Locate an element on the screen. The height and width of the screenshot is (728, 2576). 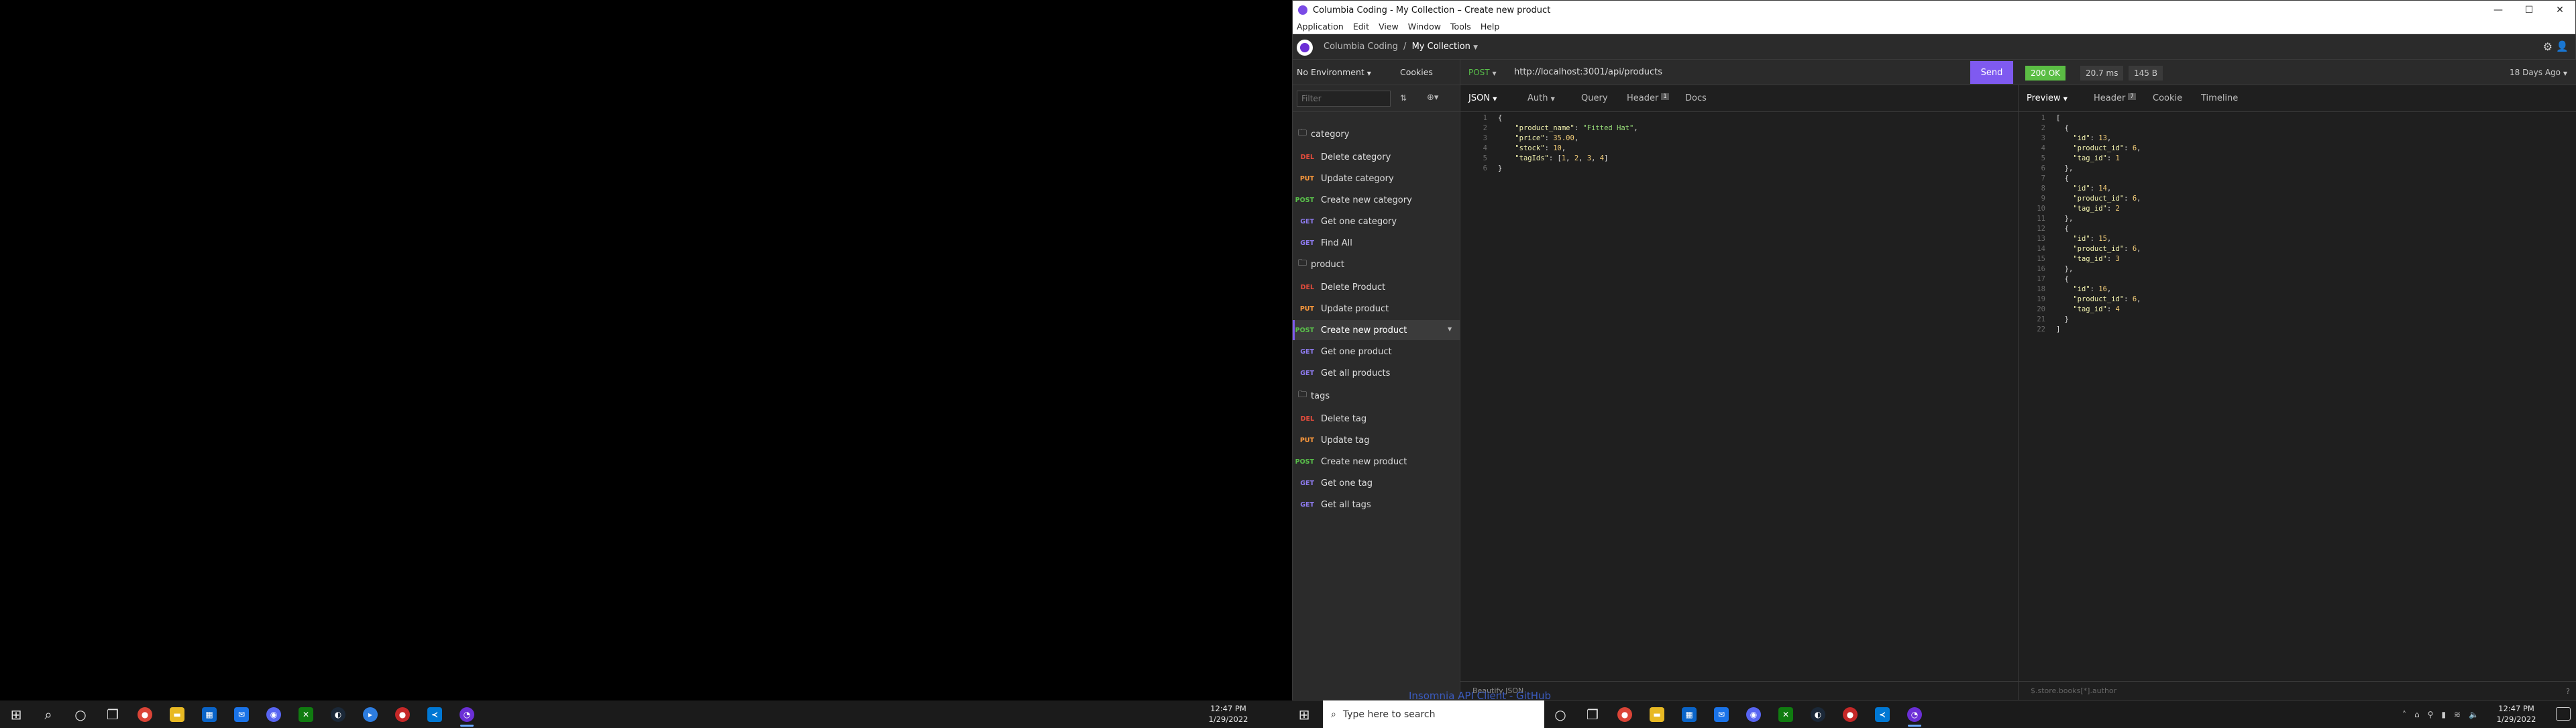
close-button: ✕ is located at coordinates (2559, 10).